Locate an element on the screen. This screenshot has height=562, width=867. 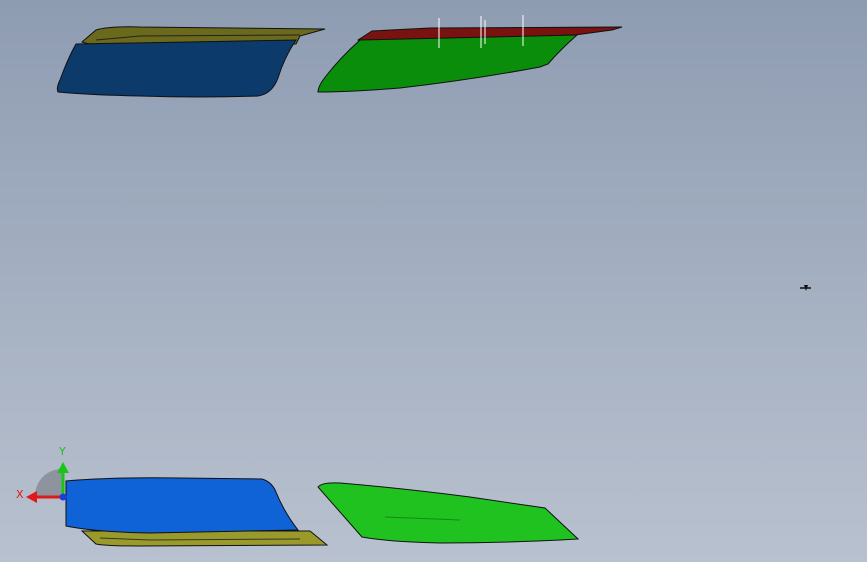
upper-blue-panel is located at coordinates (191, 62).